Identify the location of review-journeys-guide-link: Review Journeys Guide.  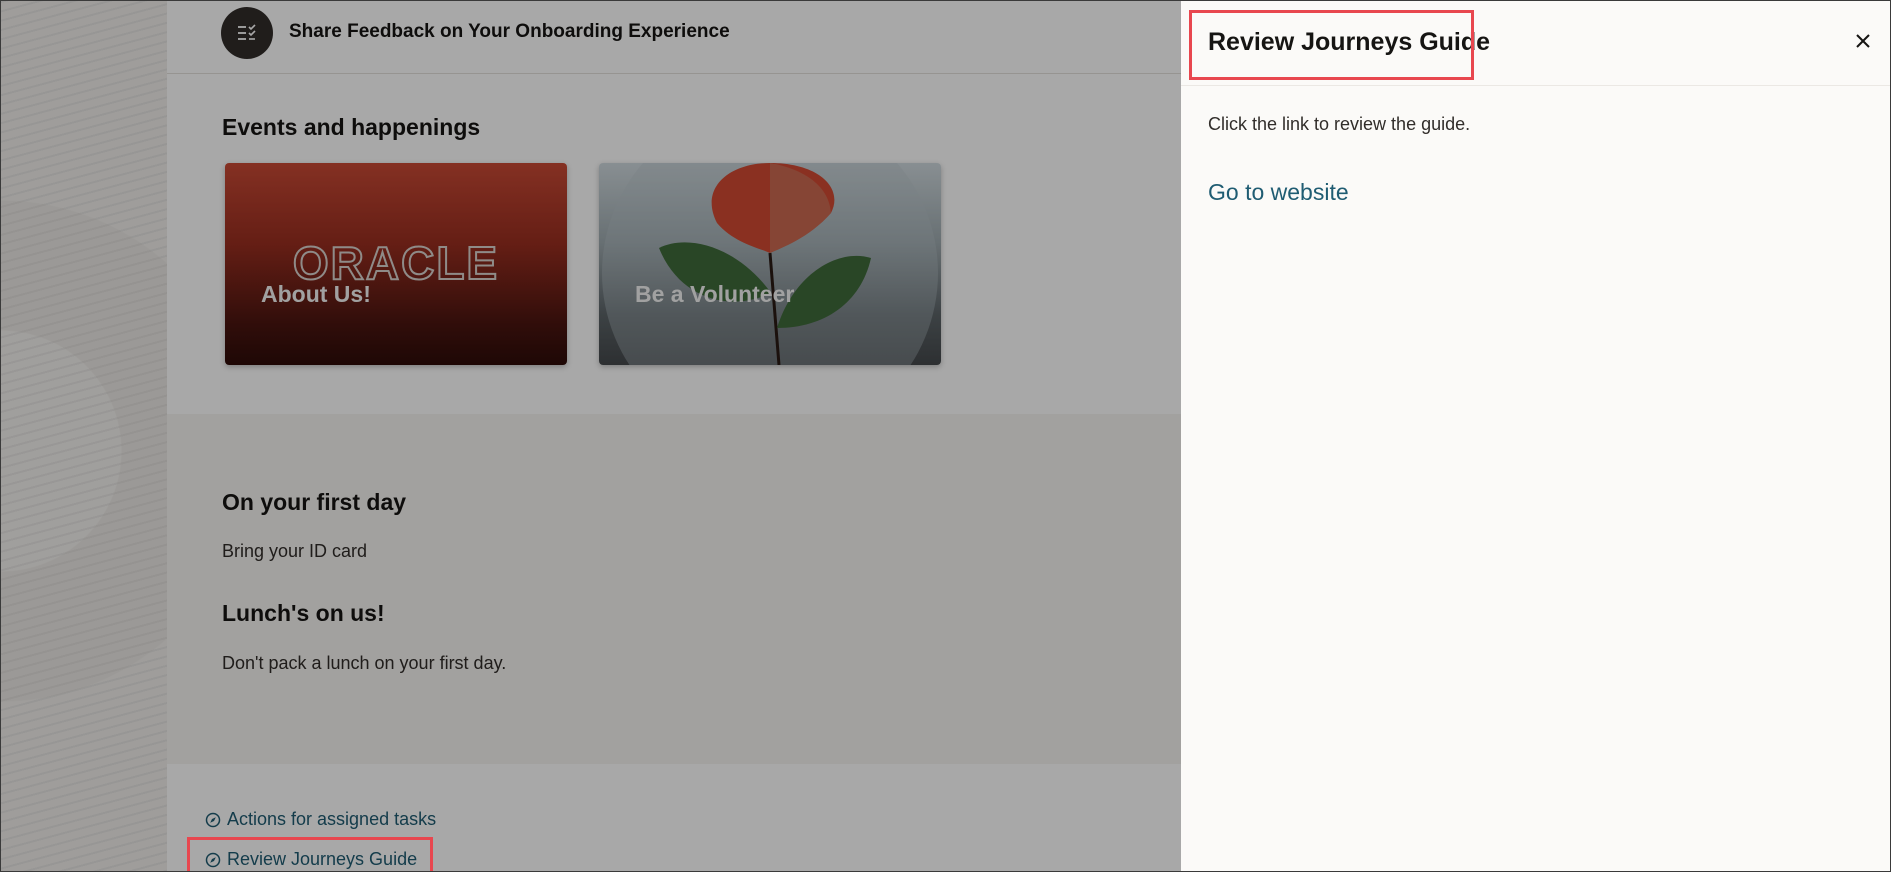
(311, 859).